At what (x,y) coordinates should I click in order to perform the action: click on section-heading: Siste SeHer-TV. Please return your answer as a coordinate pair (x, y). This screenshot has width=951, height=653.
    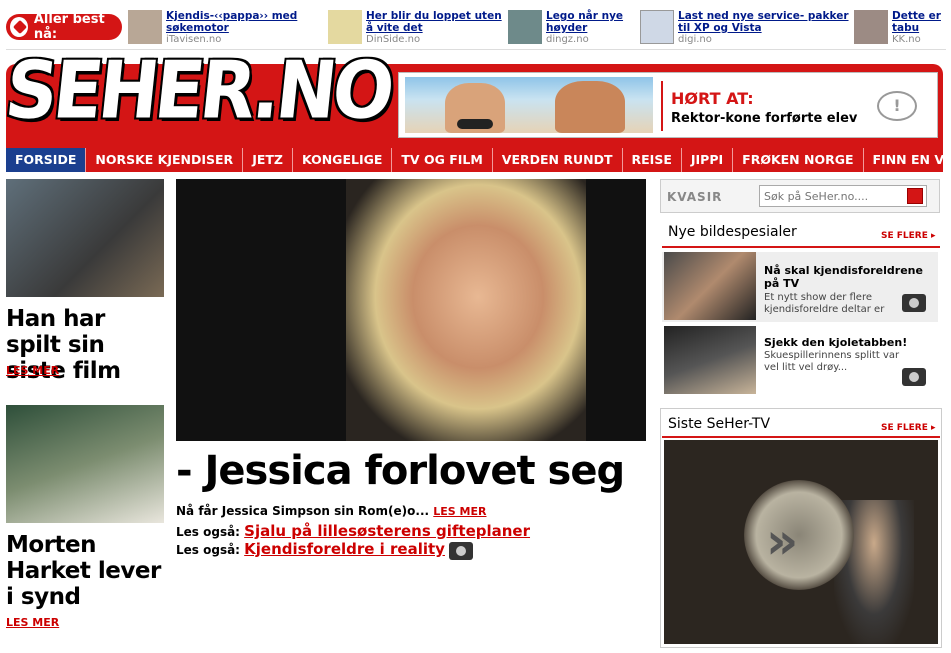
    Looking at the image, I should click on (719, 424).